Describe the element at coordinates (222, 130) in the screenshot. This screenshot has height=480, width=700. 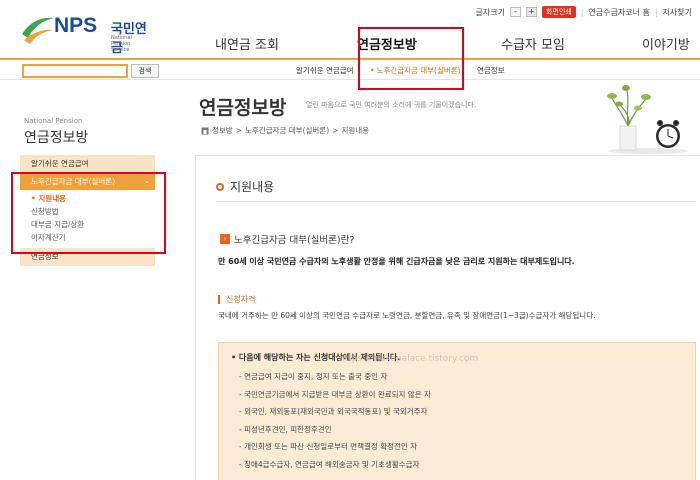
I see `breadcrumb-item: 정보방` at that location.